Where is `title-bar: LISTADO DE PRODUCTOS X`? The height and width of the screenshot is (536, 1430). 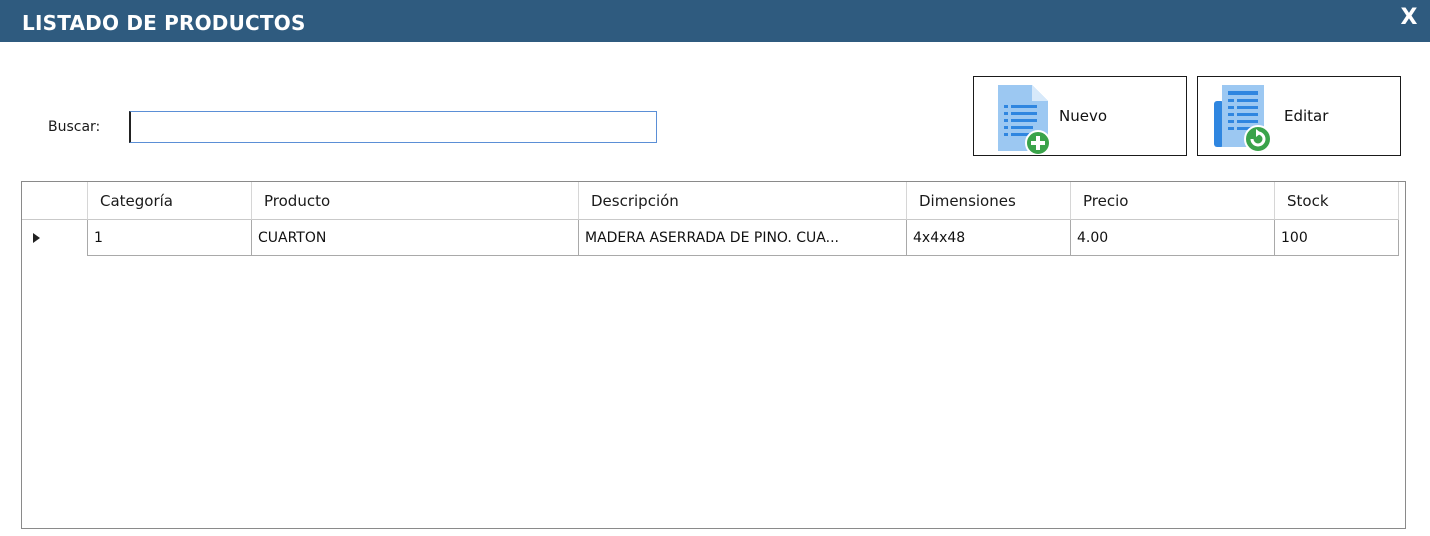
title-bar: LISTADO DE PRODUCTOS X is located at coordinates (715, 21).